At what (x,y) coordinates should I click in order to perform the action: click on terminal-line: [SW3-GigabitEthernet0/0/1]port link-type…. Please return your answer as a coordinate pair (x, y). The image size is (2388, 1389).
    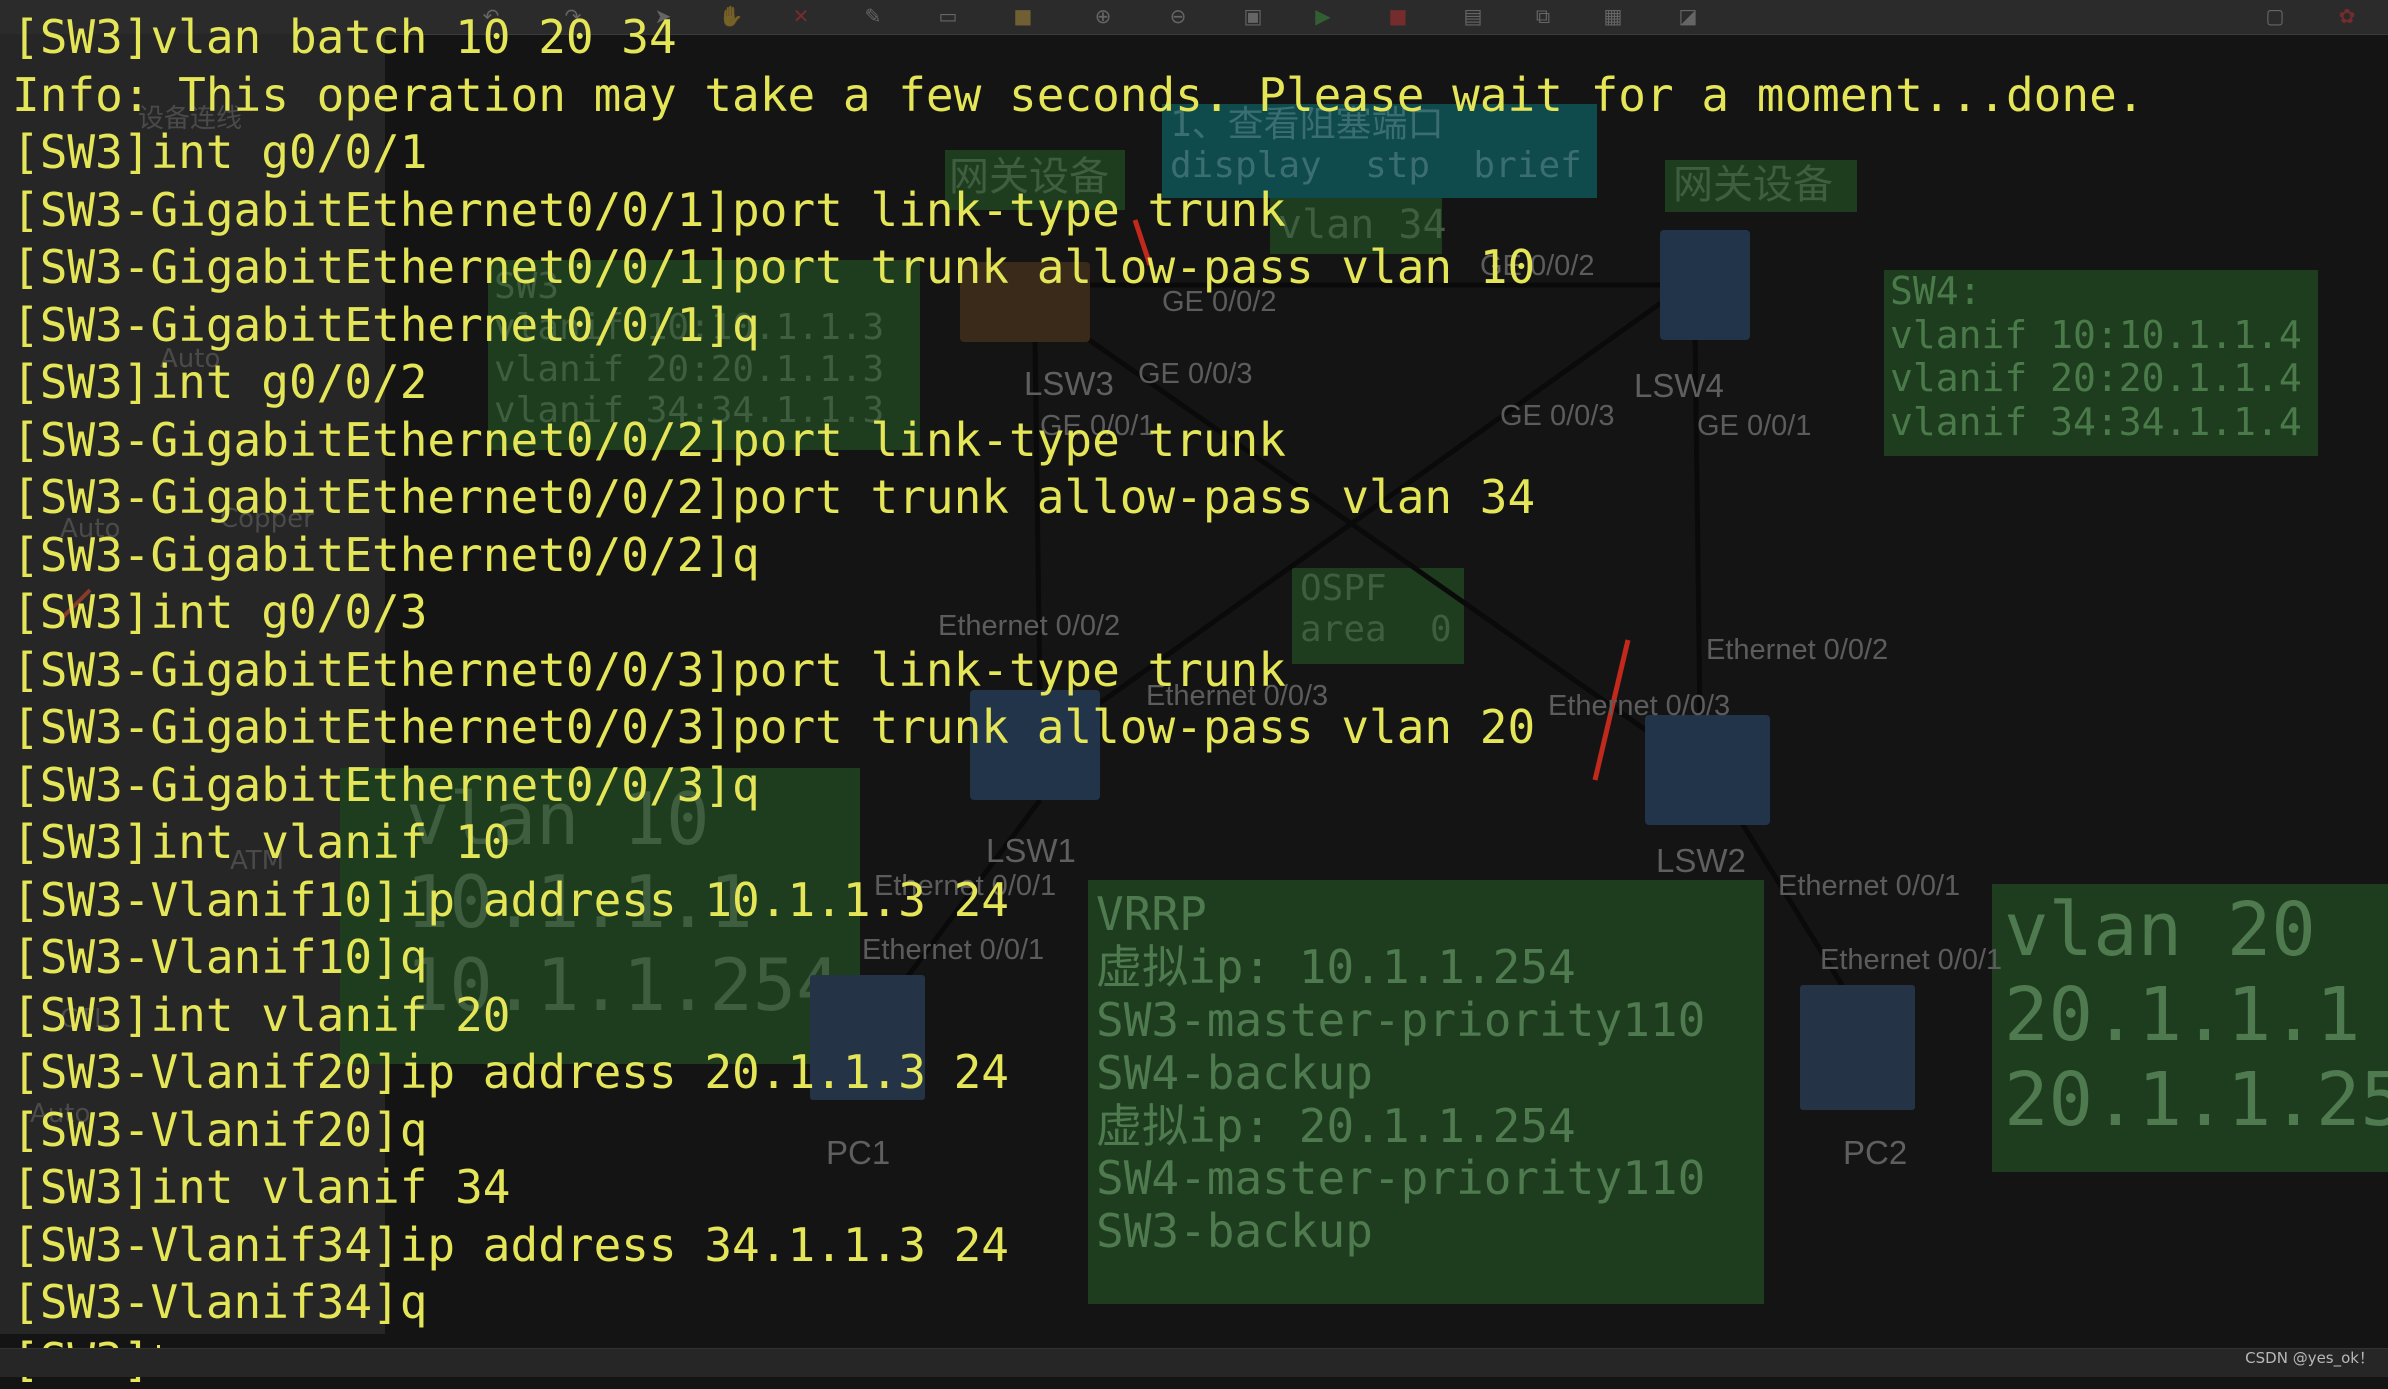
    Looking at the image, I should click on (649, 209).